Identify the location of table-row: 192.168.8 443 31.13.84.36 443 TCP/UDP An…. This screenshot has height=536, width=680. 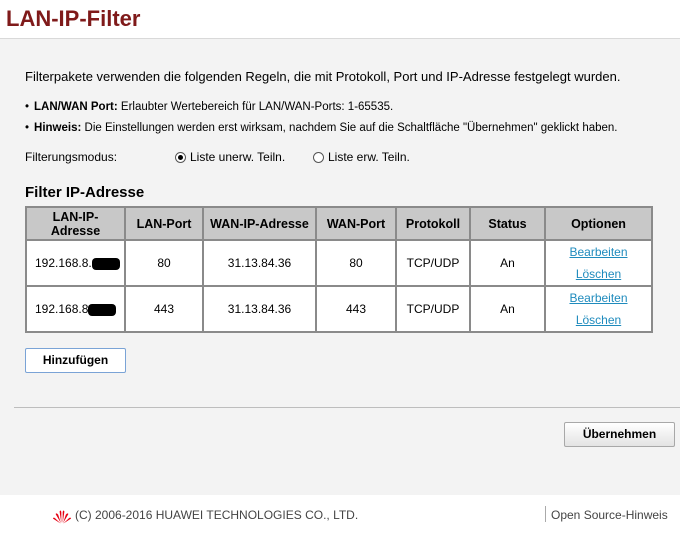
(339, 309).